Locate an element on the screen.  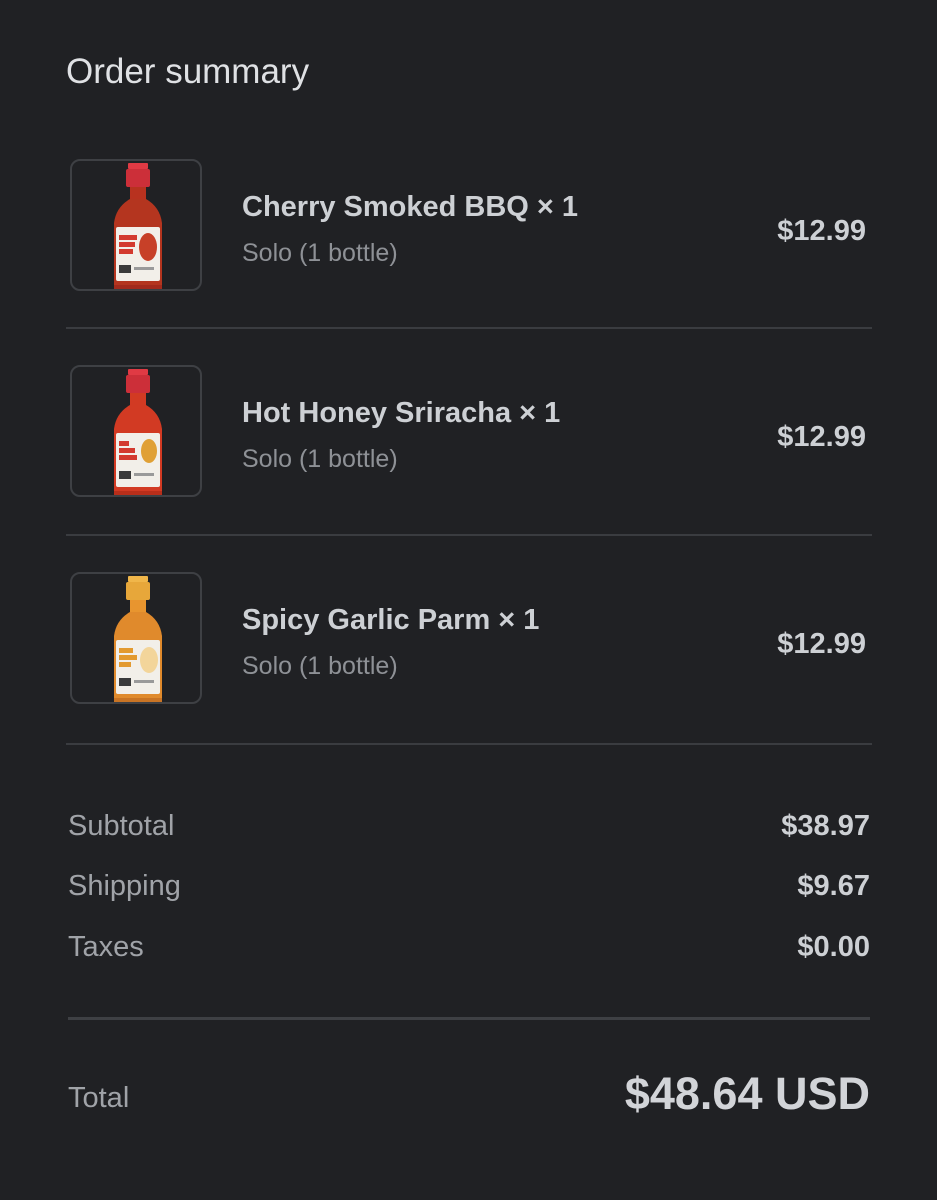
shipping-value: $9.67 is located at coordinates (833, 886).